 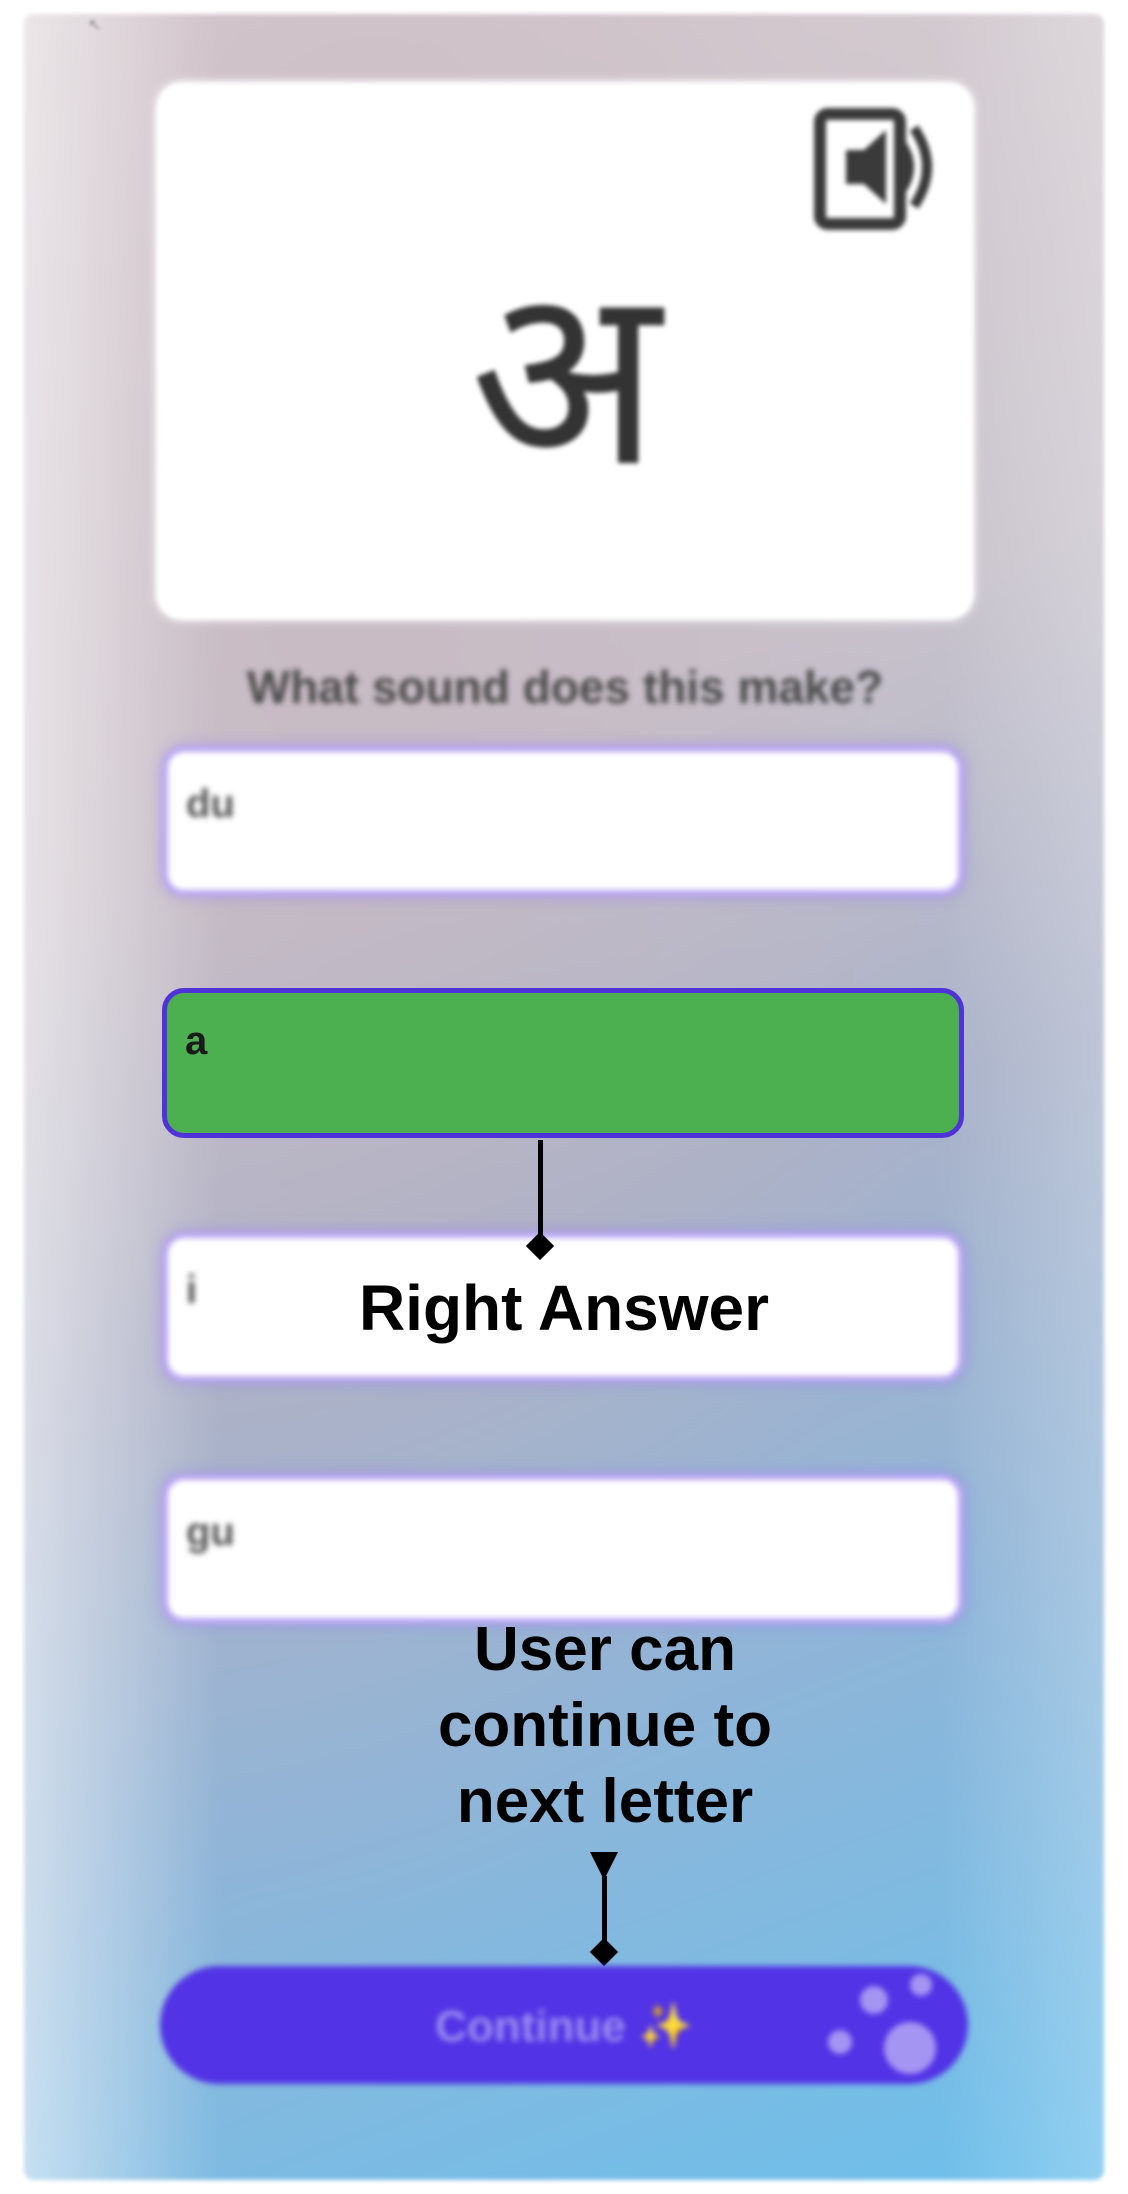 What do you see at coordinates (565, 376) in the screenshot?
I see `letter-glyph: अ` at bounding box center [565, 376].